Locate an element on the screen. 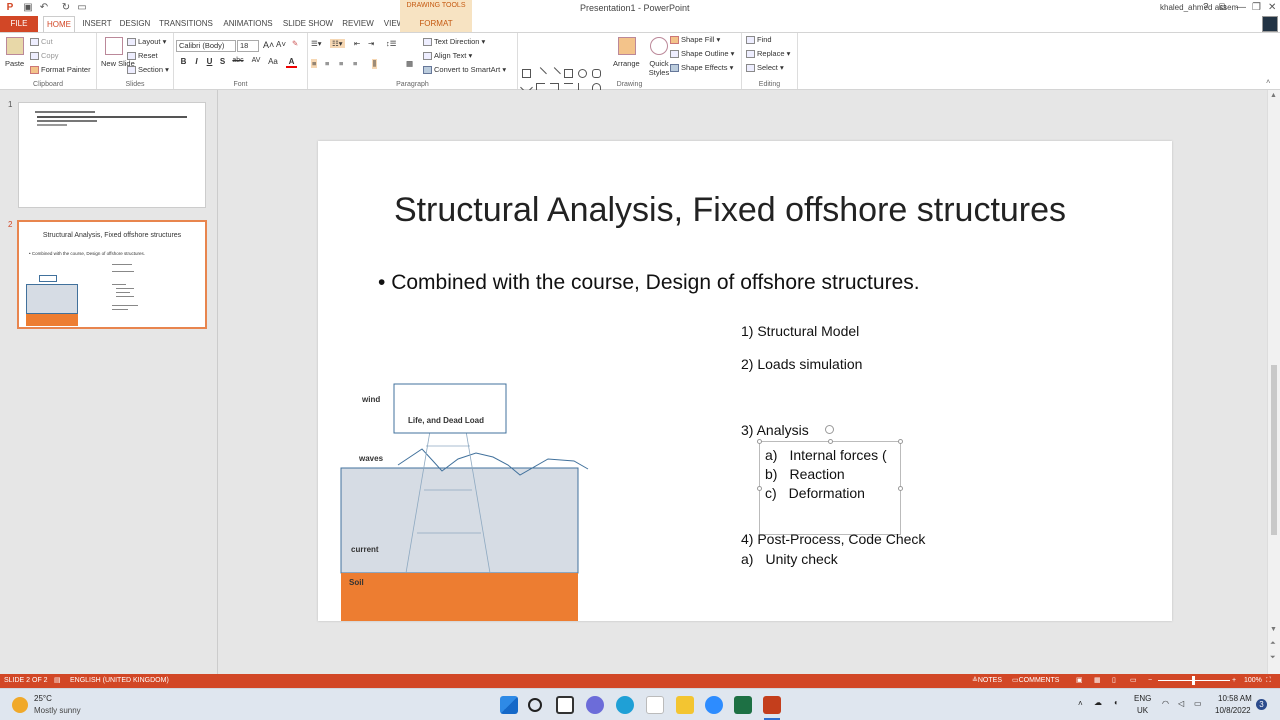 The height and width of the screenshot is (720, 1280). font-color-button: A is located at coordinates (291, 62).